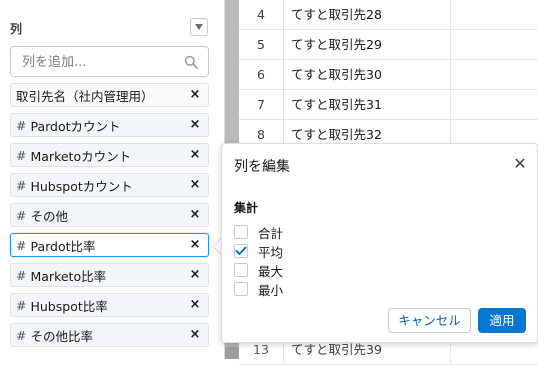  What do you see at coordinates (388, 75) in the screenshot?
I see `table-row: 6 てすと取引先30` at bounding box center [388, 75].